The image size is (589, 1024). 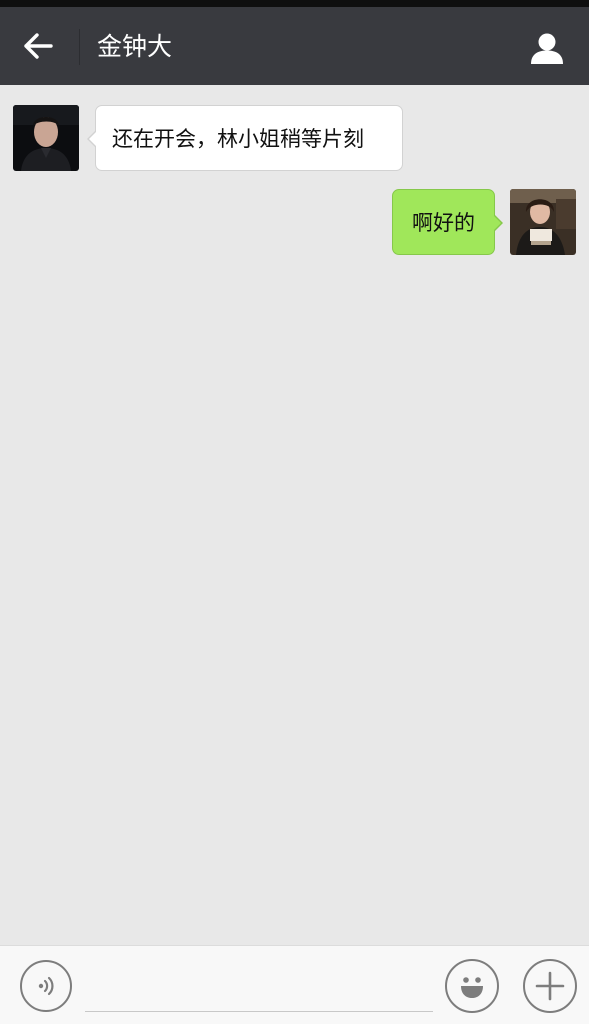 What do you see at coordinates (294, 46) in the screenshot?
I see `title-bar: 金钟大` at bounding box center [294, 46].